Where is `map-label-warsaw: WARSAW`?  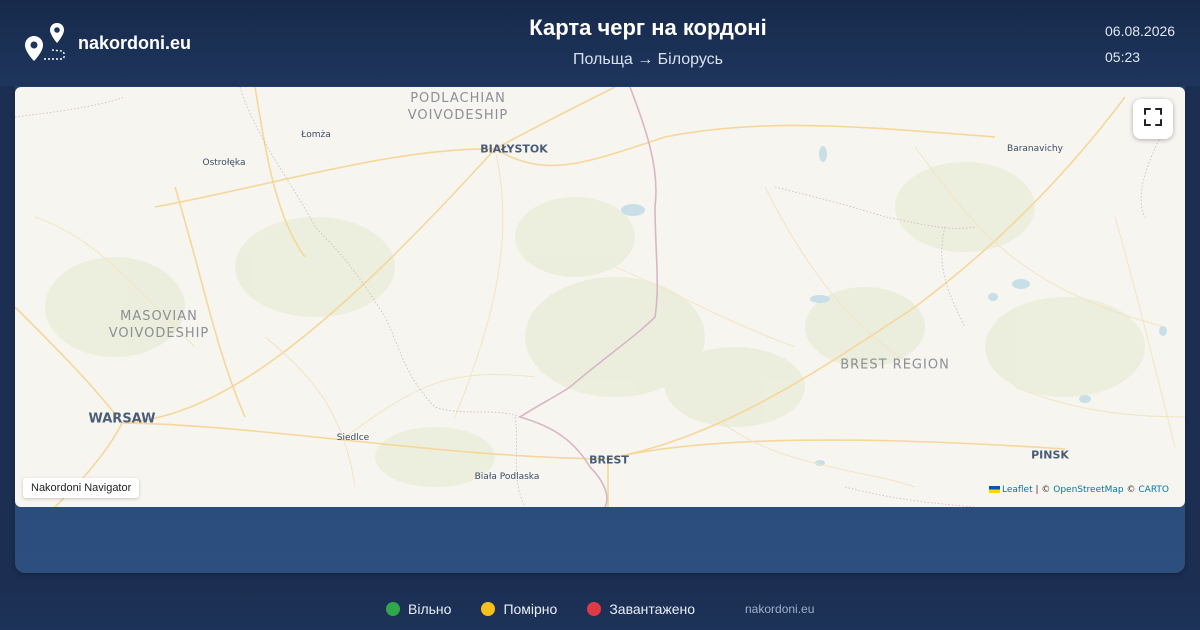
map-label-warsaw: WARSAW is located at coordinates (122, 419).